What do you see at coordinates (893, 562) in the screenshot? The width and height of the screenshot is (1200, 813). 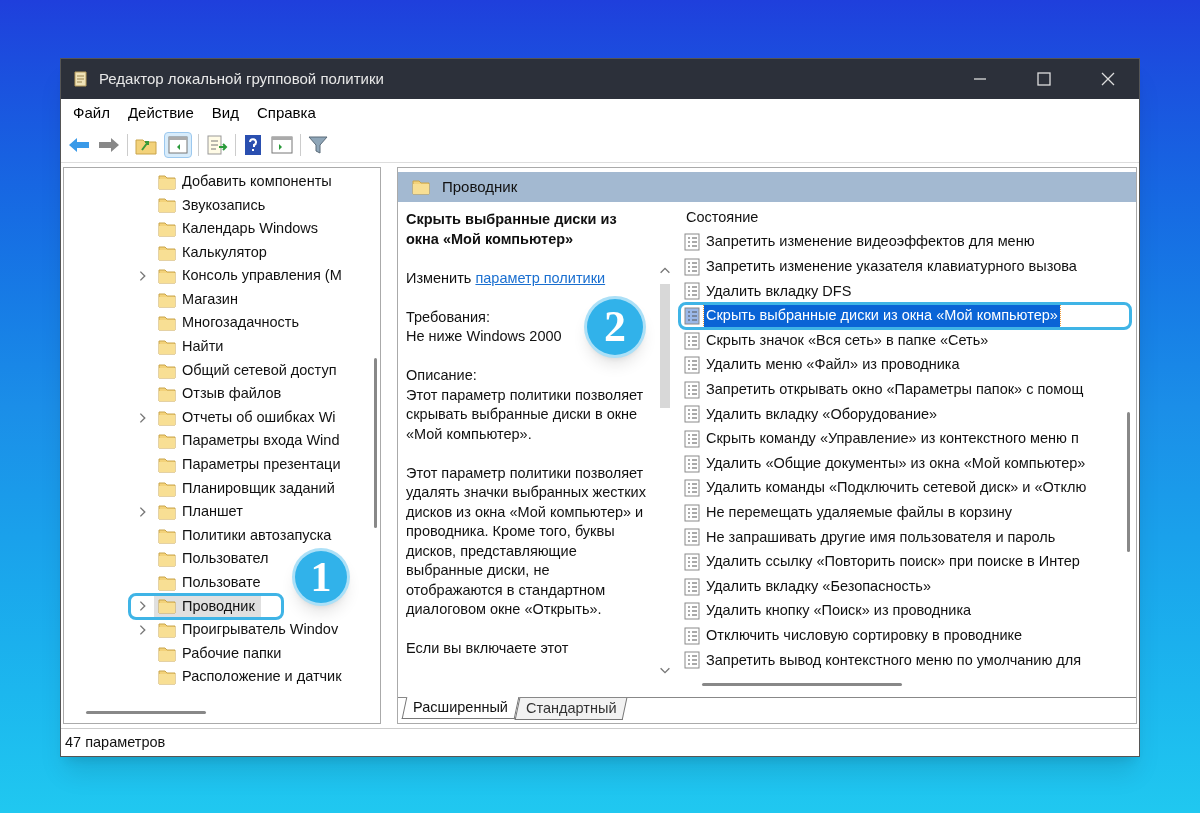 I see `policy-row: Удалить ссылку «Повторить поиск» при поиске в Интер` at bounding box center [893, 562].